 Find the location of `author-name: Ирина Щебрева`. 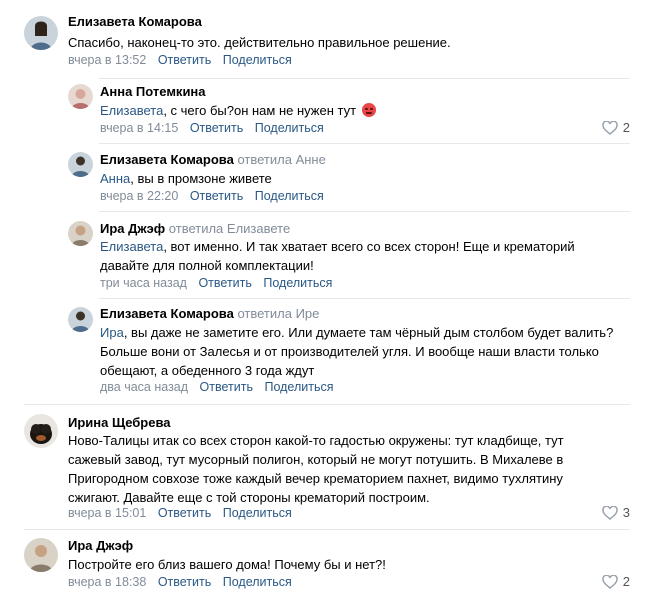

author-name: Ирина Щебрева is located at coordinates (119, 422).